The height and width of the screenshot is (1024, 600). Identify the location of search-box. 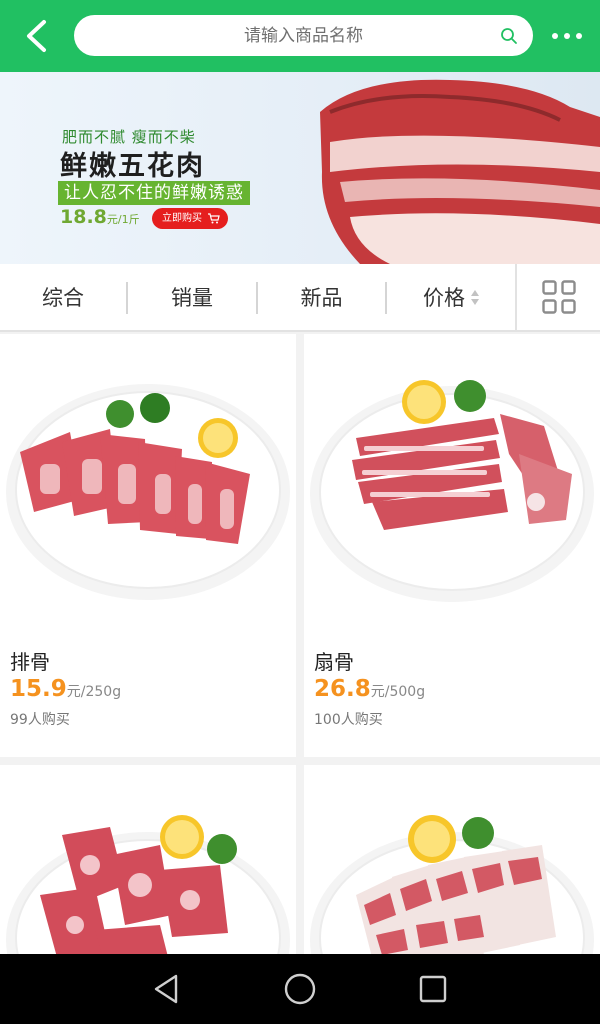
(303, 35).